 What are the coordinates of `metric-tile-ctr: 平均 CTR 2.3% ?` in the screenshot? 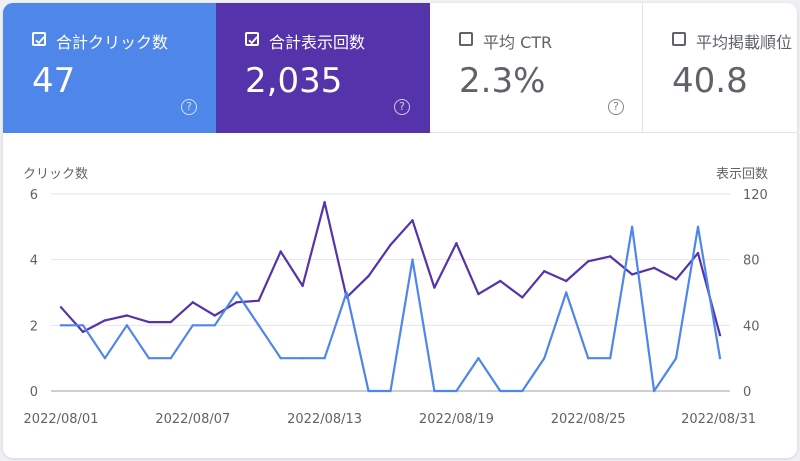 It's located at (536, 68).